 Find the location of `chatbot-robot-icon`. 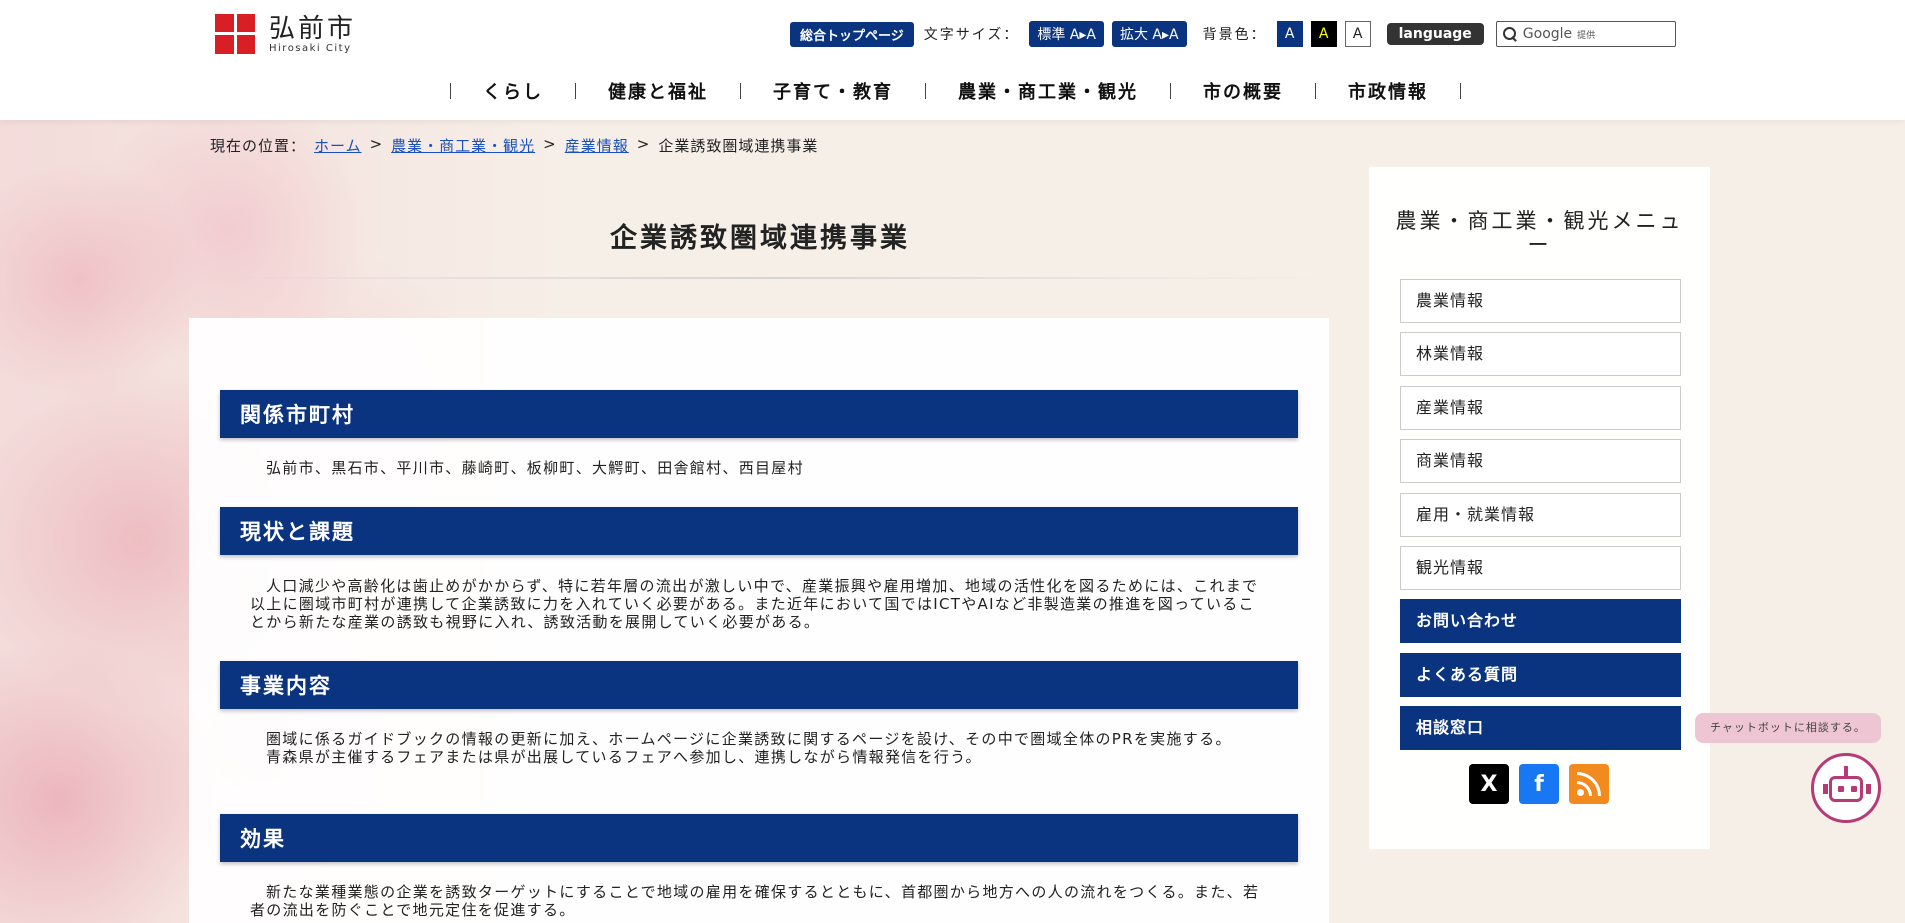

chatbot-robot-icon is located at coordinates (1846, 788).